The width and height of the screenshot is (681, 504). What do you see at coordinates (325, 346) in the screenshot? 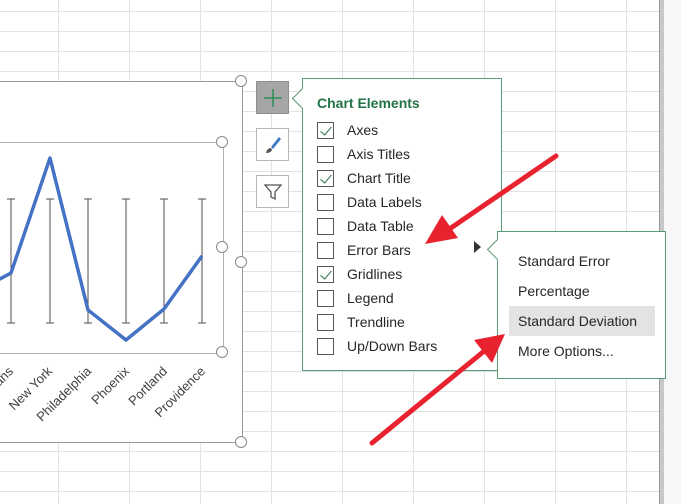
I see `up-down-bars-checkbox` at bounding box center [325, 346].